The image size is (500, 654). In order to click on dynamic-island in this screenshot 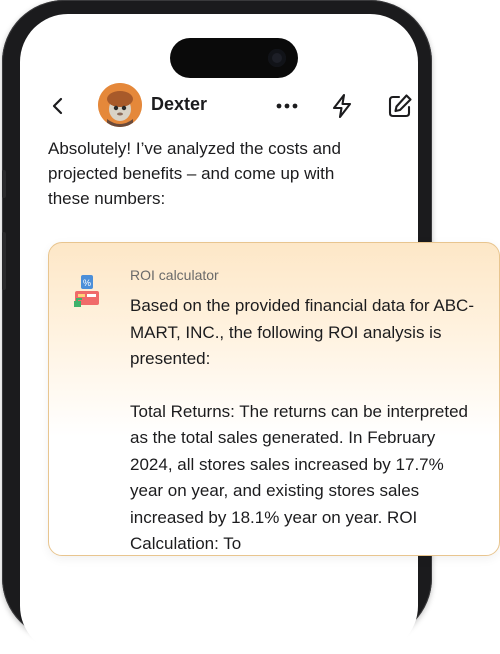, I will do `click(234, 58)`.